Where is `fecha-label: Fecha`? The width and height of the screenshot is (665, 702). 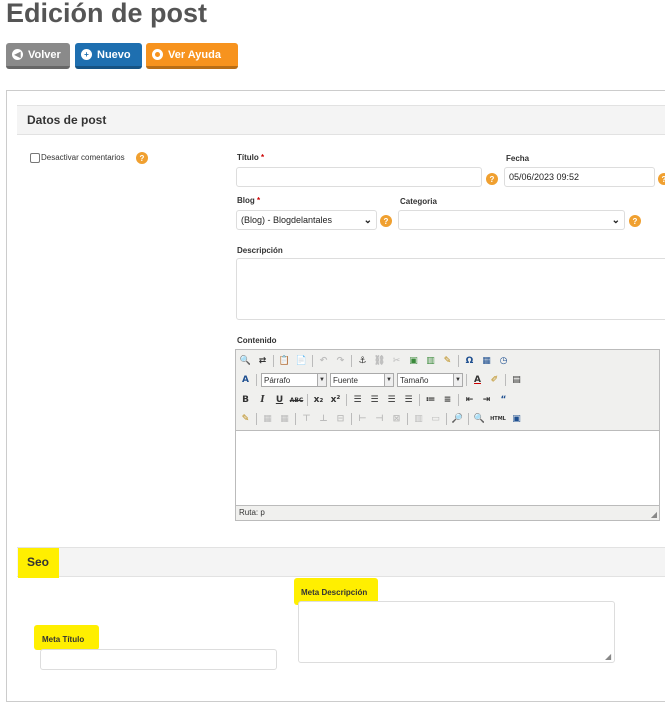
fecha-label: Fecha is located at coordinates (518, 158).